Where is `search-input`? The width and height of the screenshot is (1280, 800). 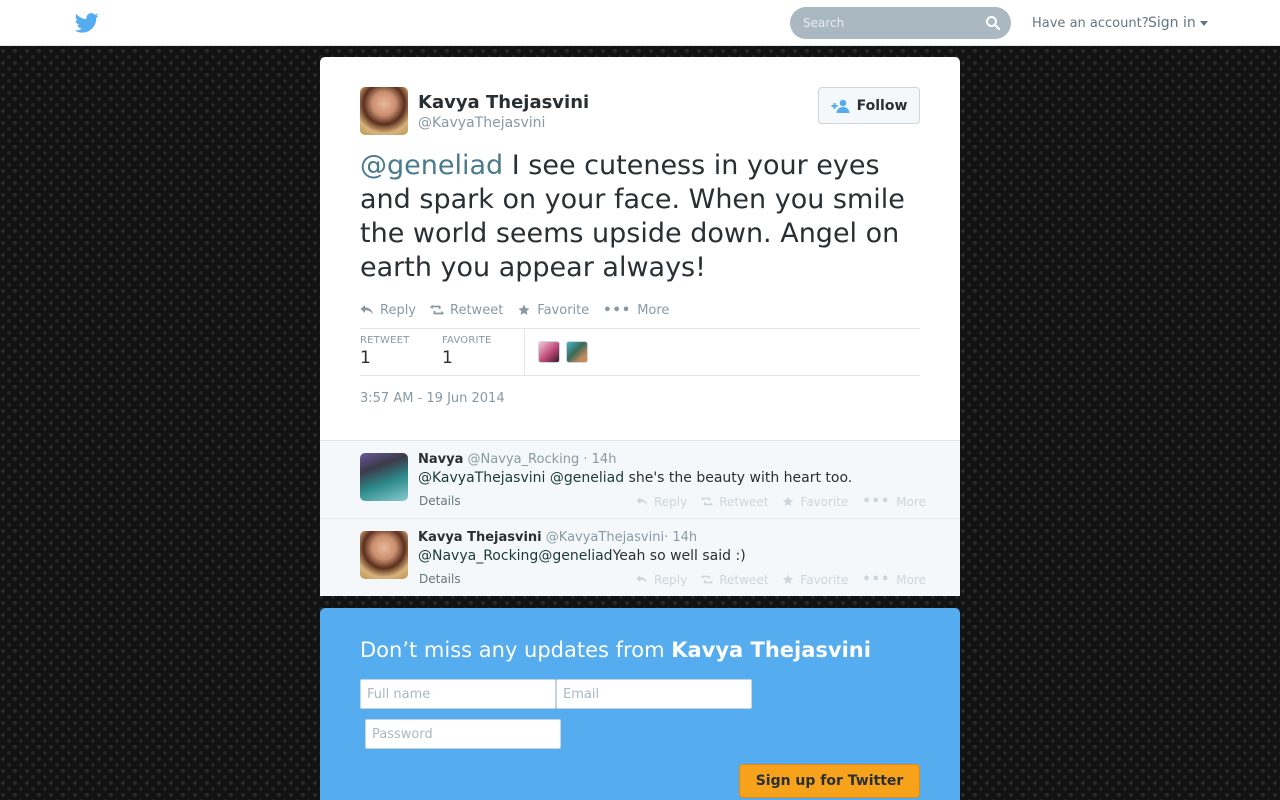
search-input is located at coordinates (885, 23).